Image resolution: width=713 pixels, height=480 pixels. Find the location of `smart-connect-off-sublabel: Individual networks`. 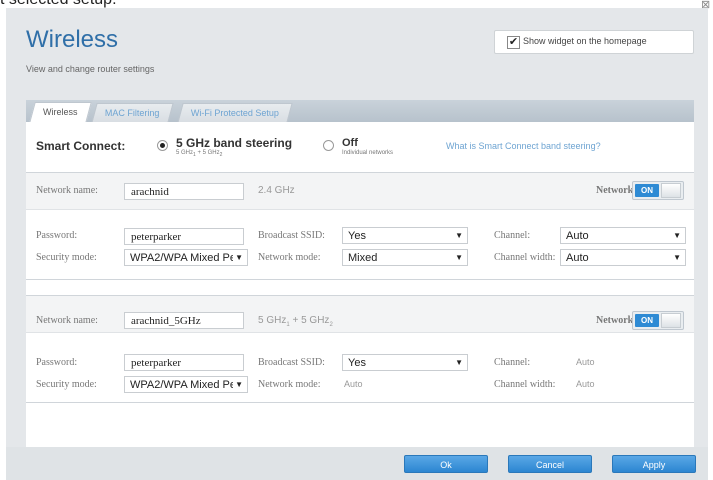

smart-connect-off-sublabel: Individual networks is located at coordinates (368, 153).